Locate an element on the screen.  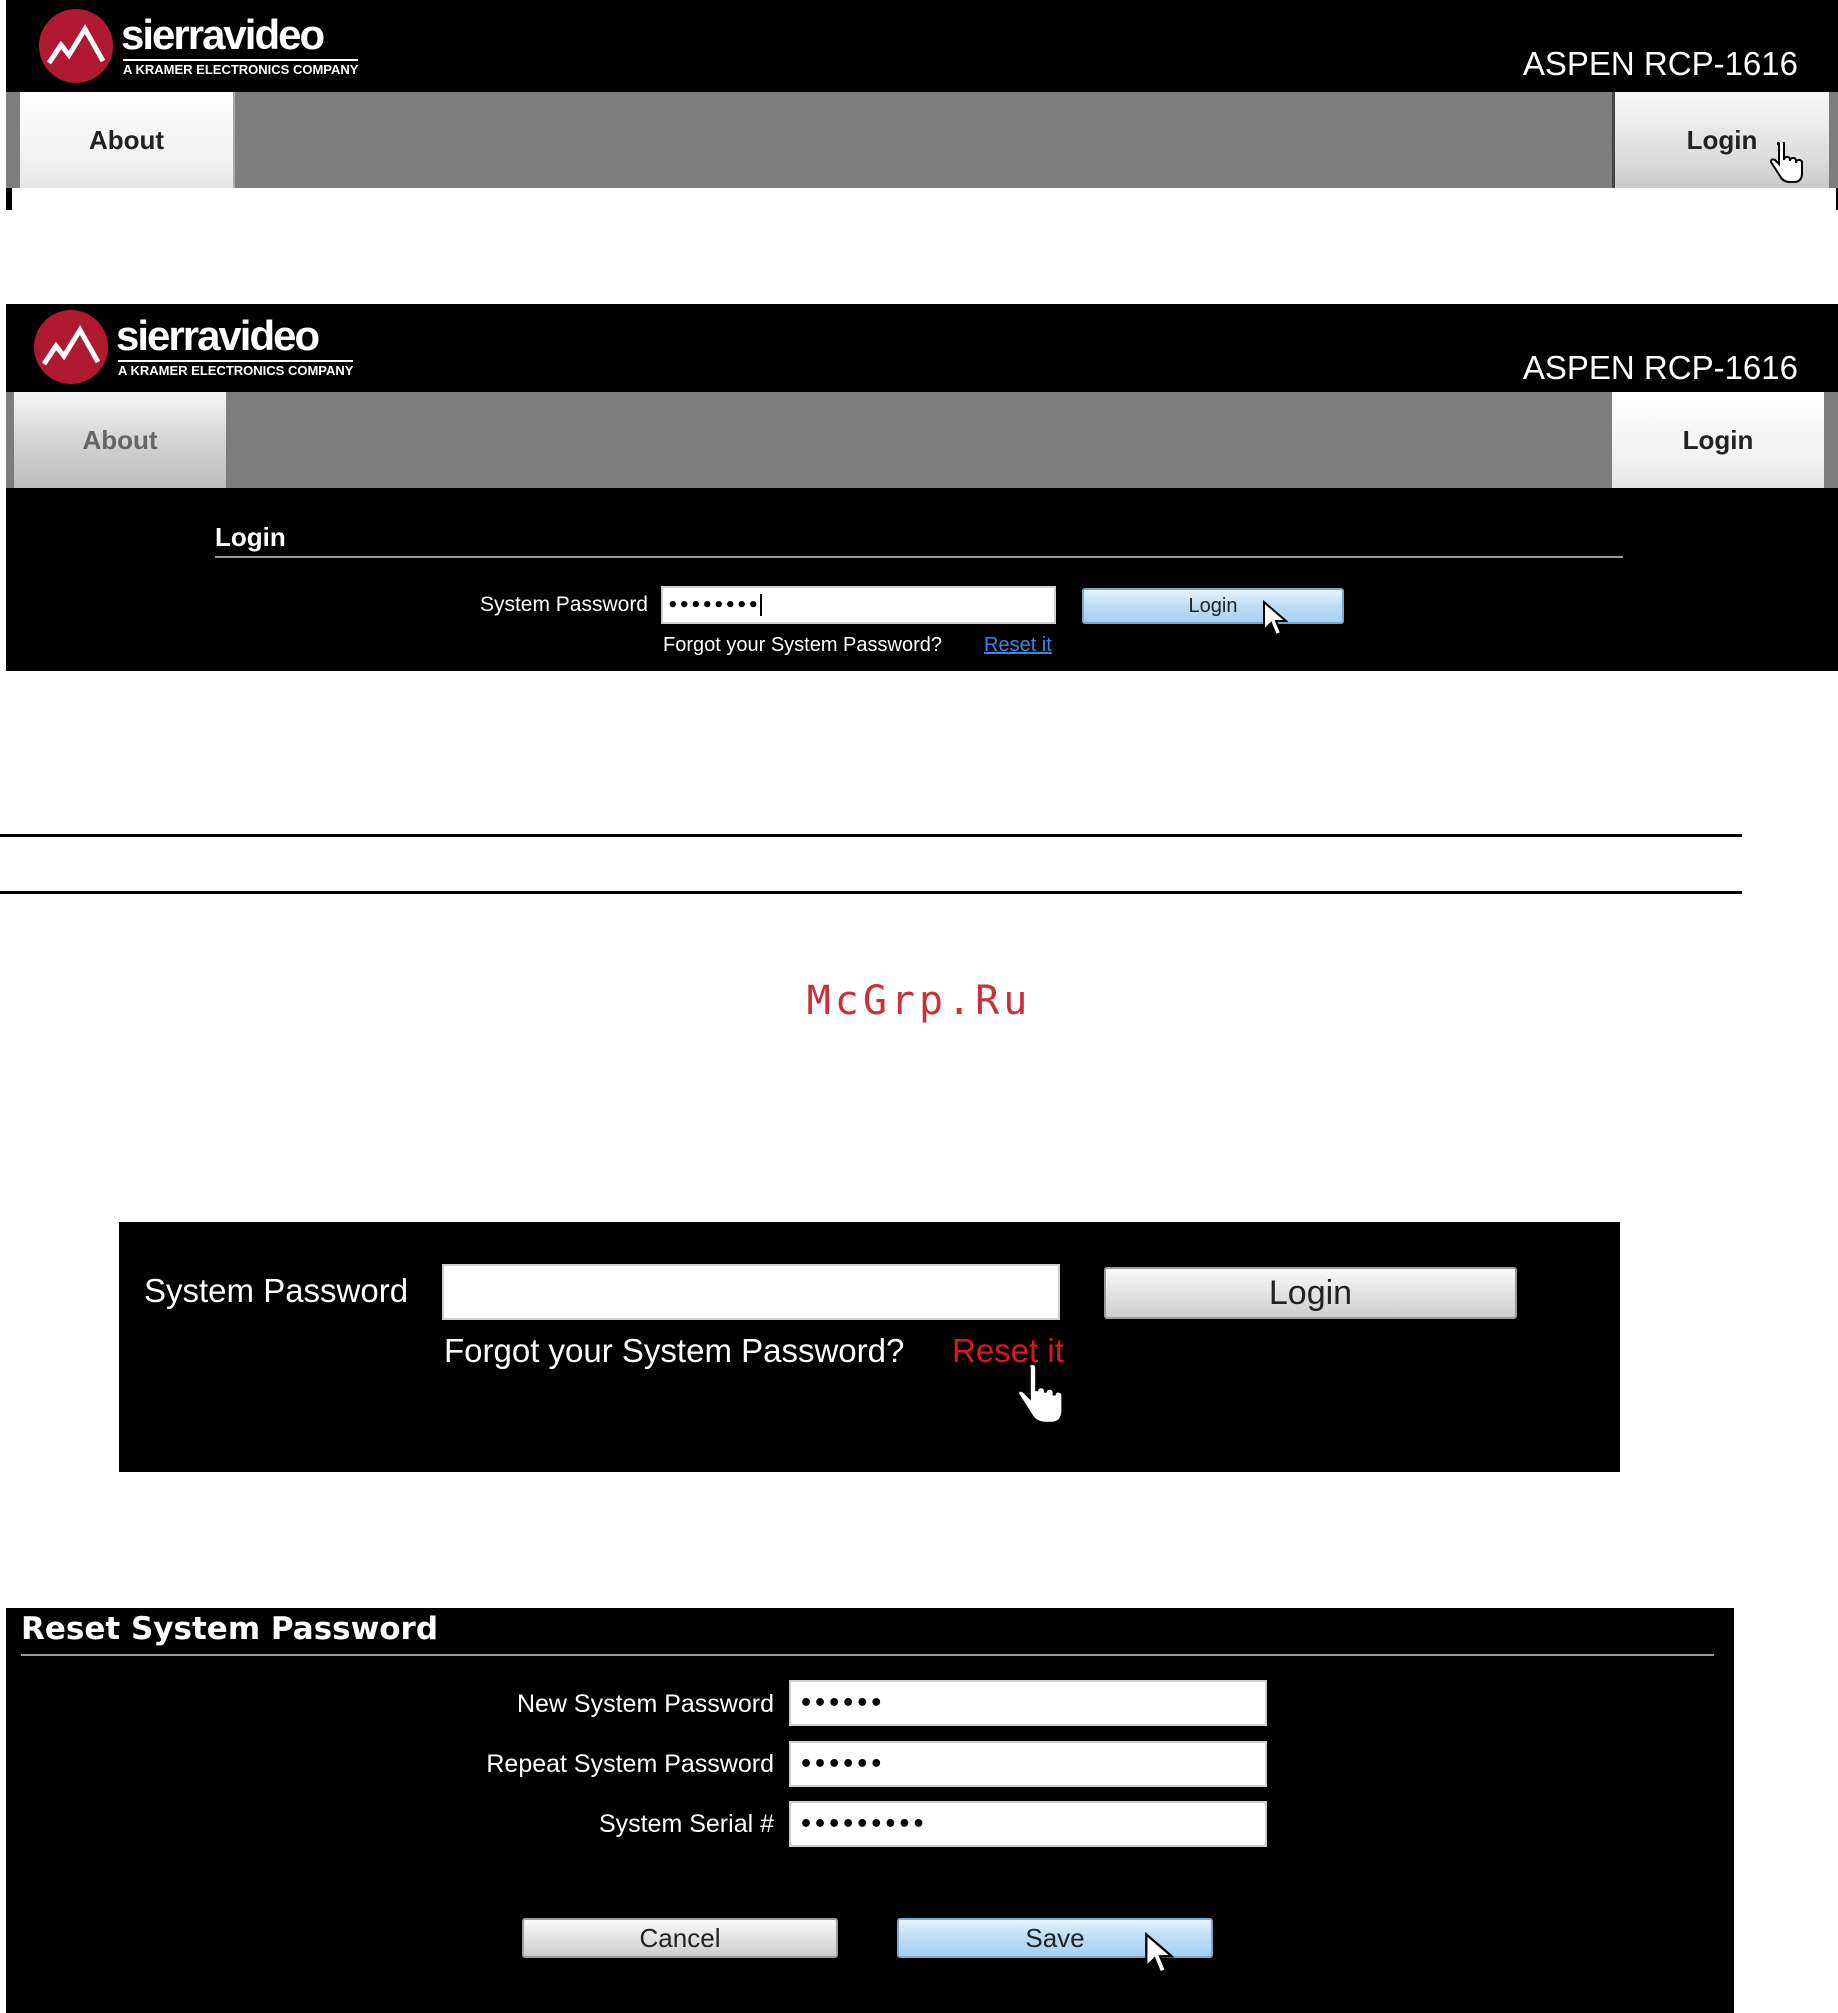
system-serial-input: ••••••••• is located at coordinates (1028, 1824).